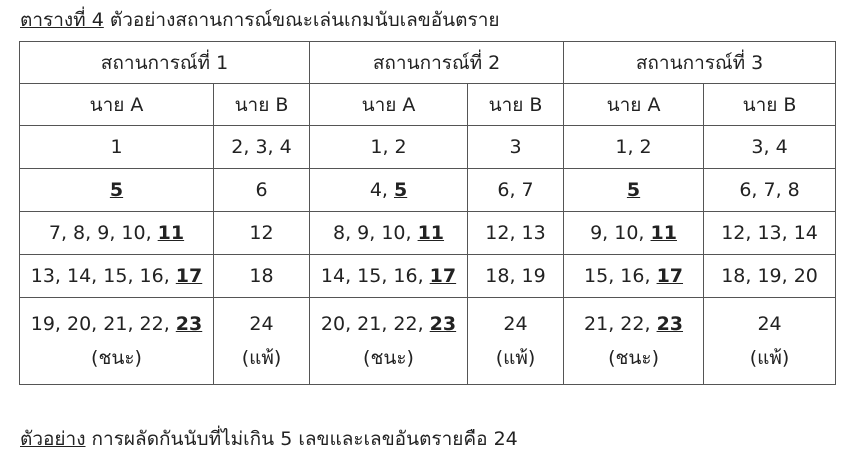 This screenshot has height=452, width=861. What do you see at coordinates (62, 20) in the screenshot?
I see `caption-label: ตารางที่ 4` at bounding box center [62, 20].